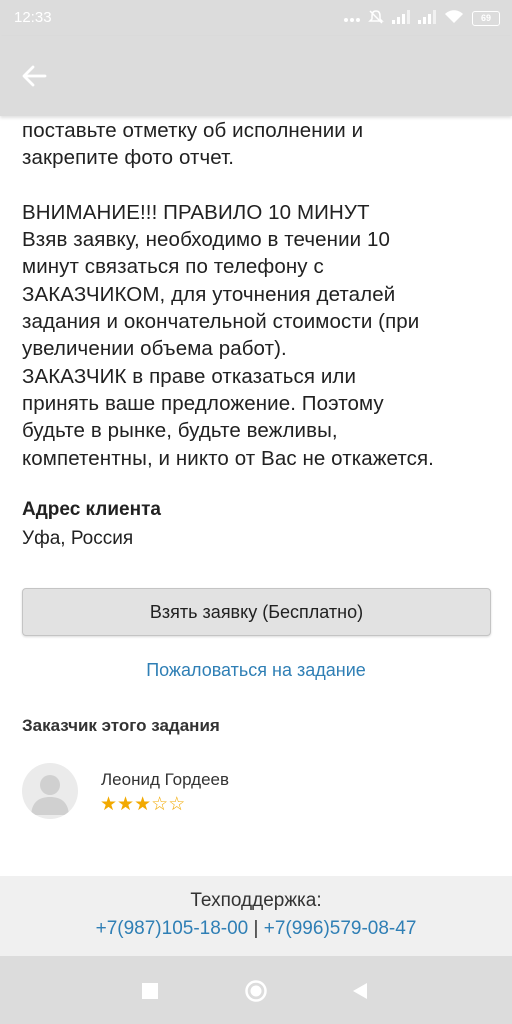 This screenshot has height=1024, width=512. I want to click on description-line: ЗАКАЗЧИК в праве отказаться или, so click(189, 376).